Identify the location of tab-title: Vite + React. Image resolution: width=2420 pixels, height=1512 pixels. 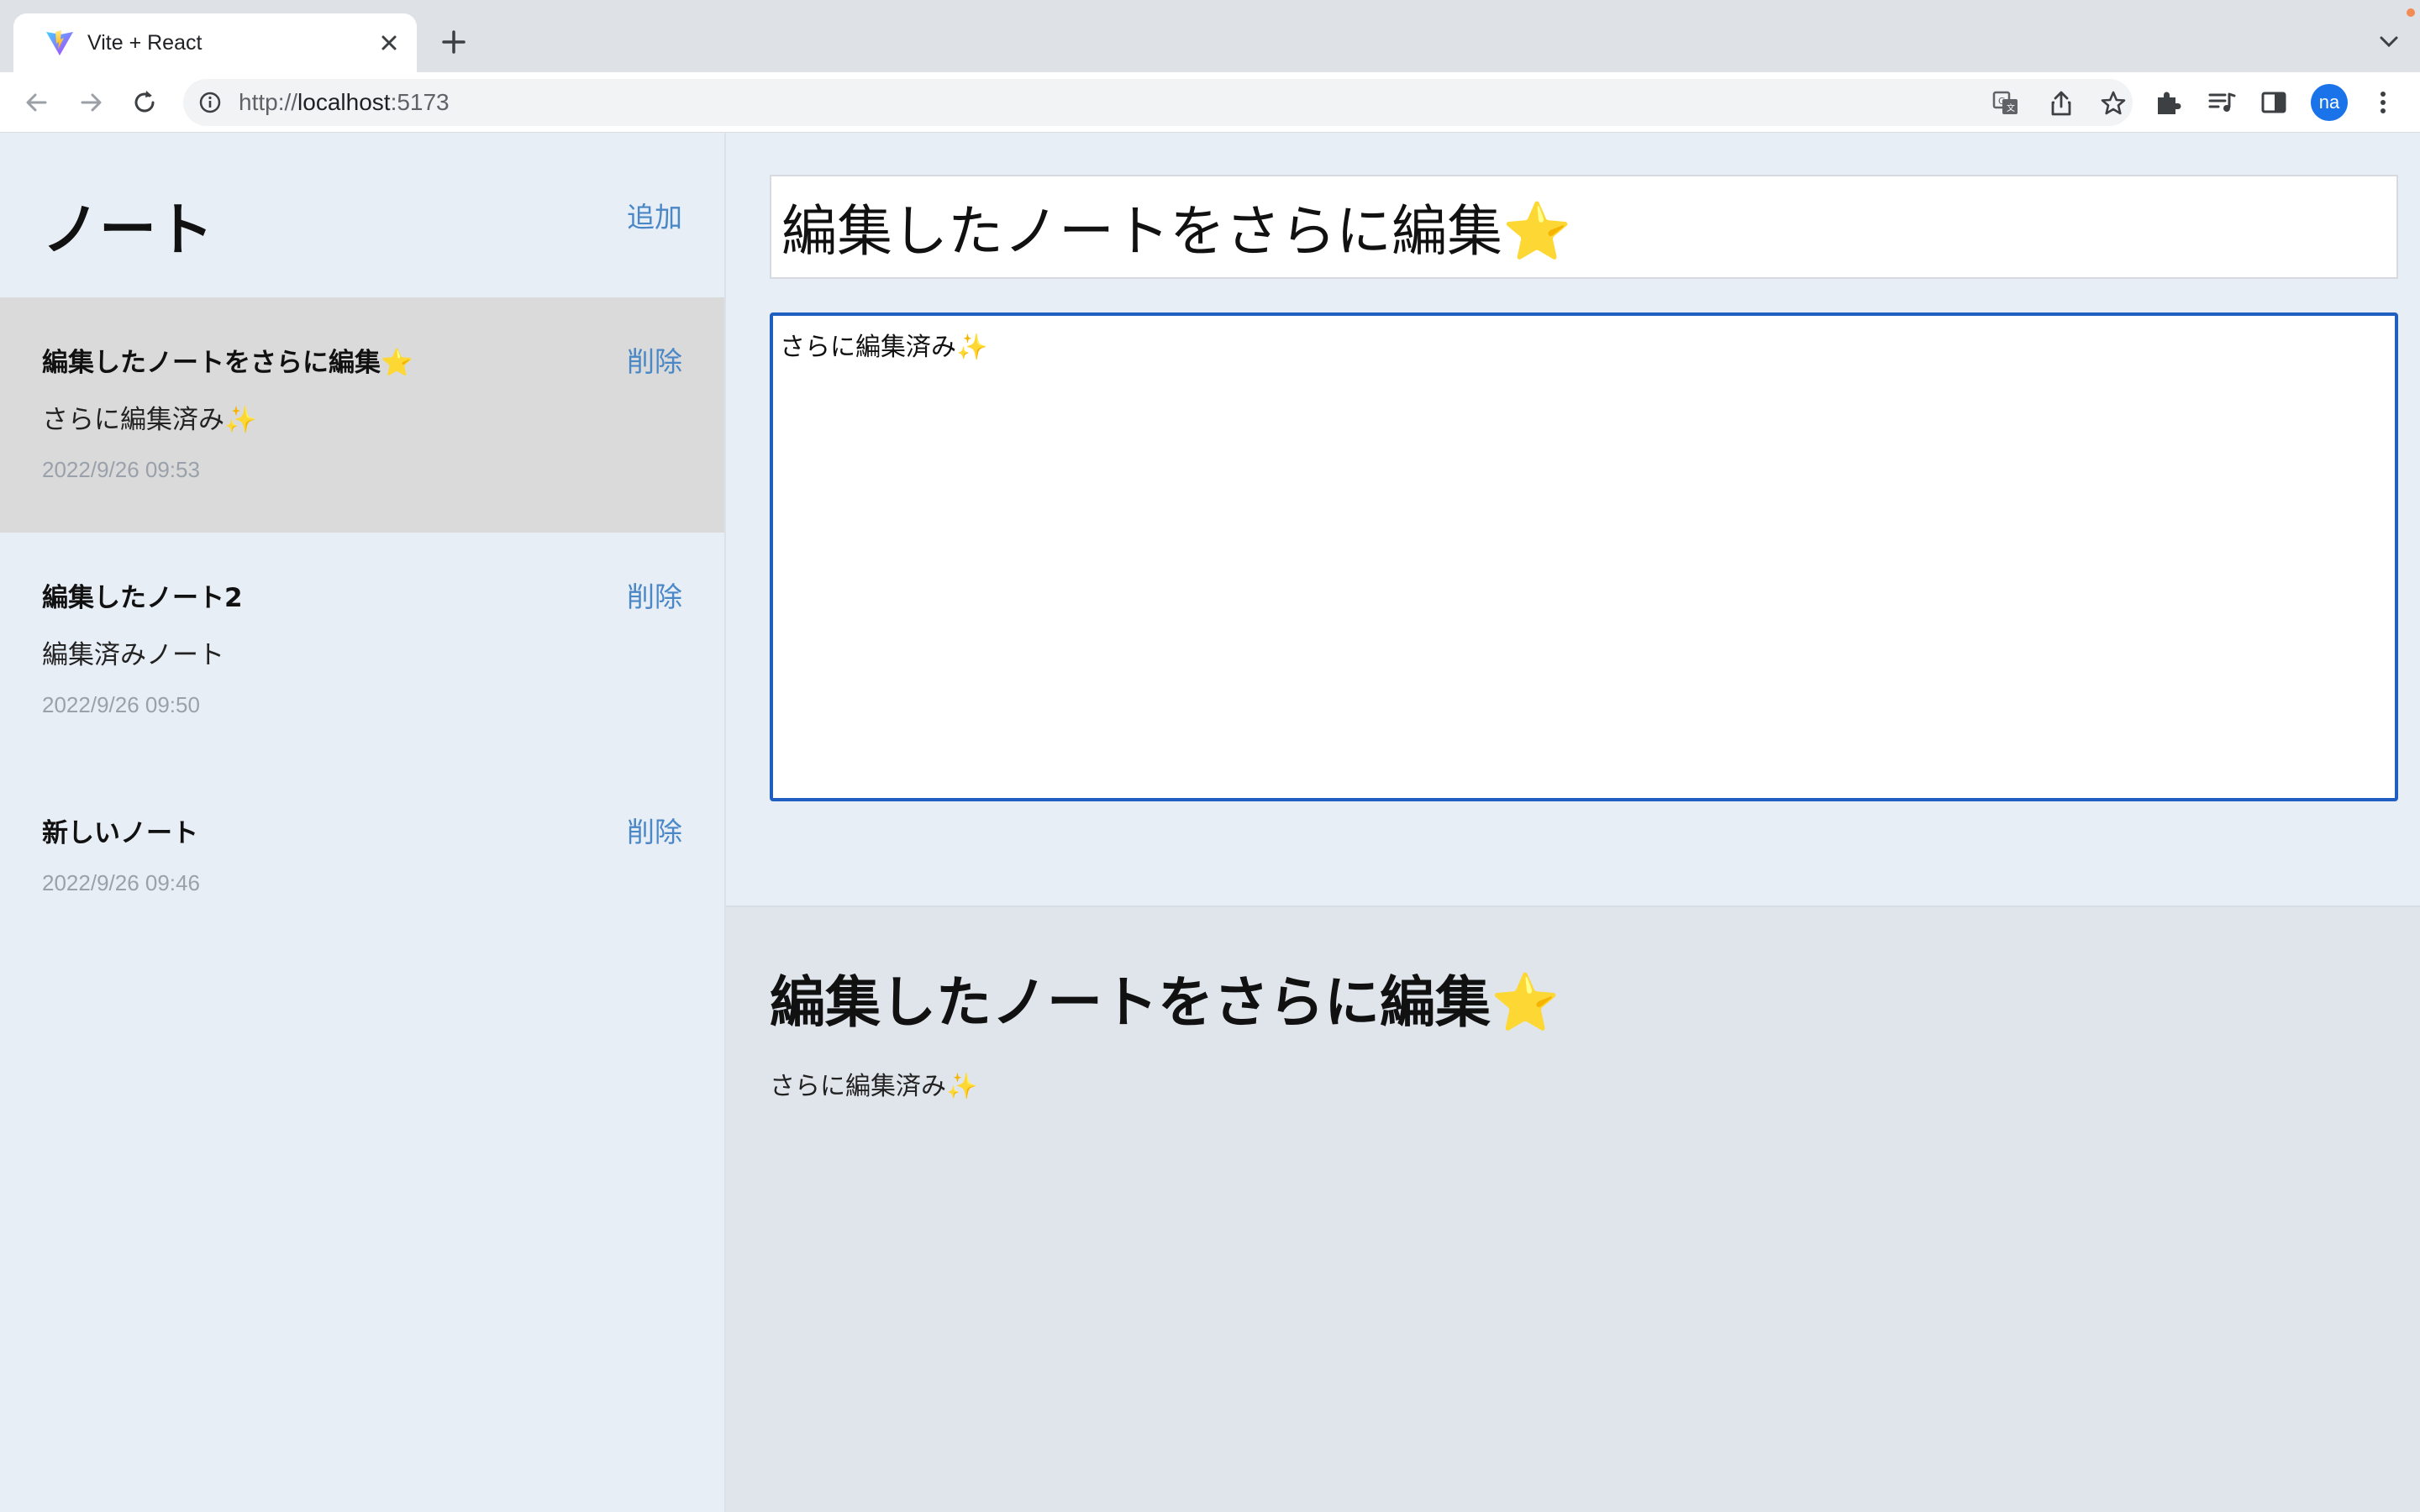
(145, 43).